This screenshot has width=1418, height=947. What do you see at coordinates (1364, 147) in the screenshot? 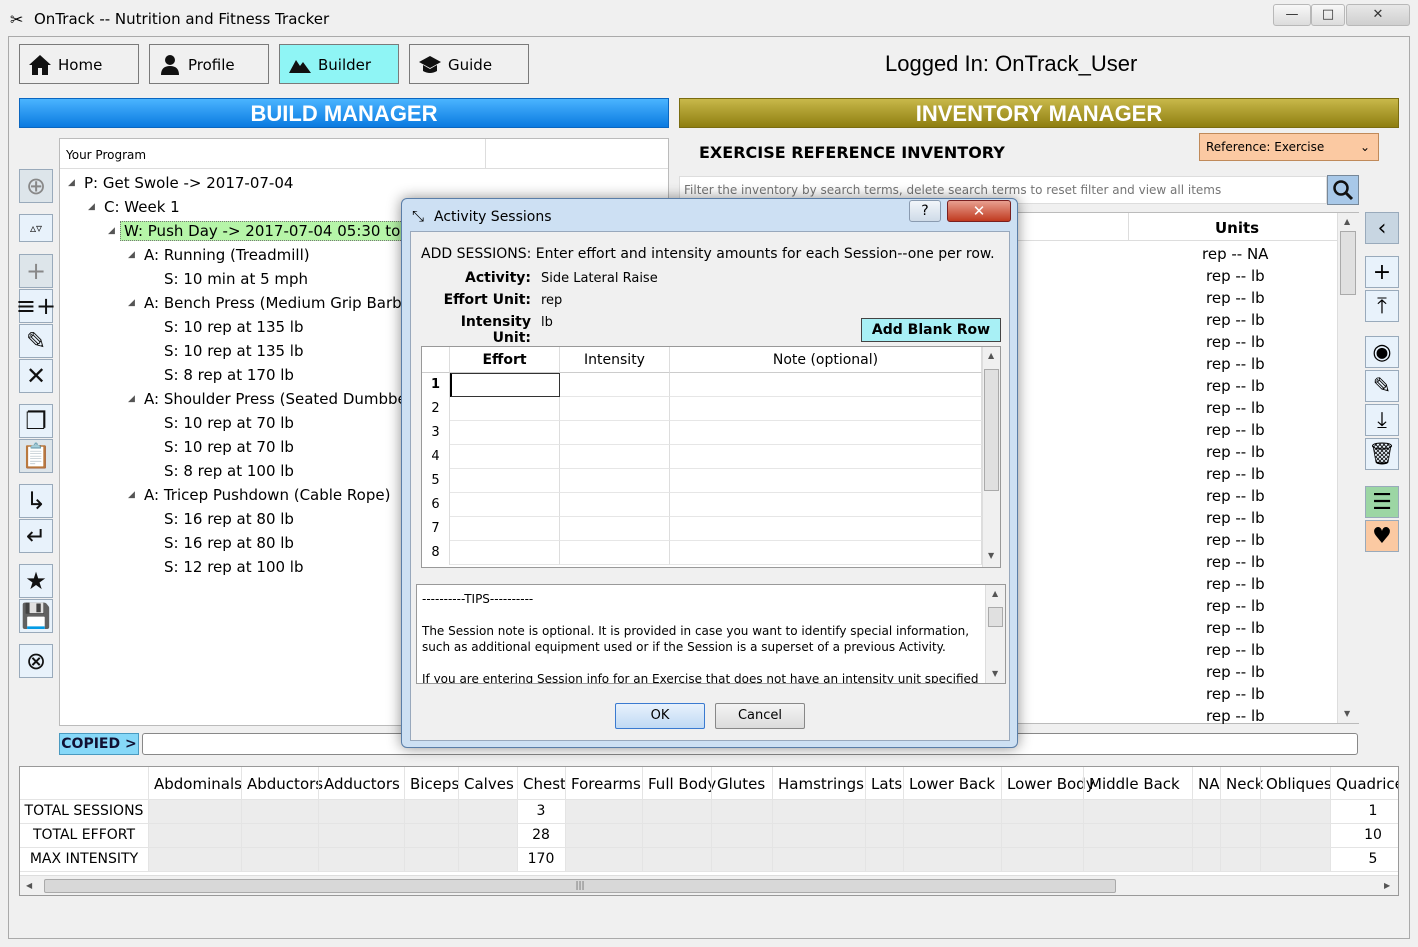
I see `chevron-down-icon: ⌄` at bounding box center [1364, 147].